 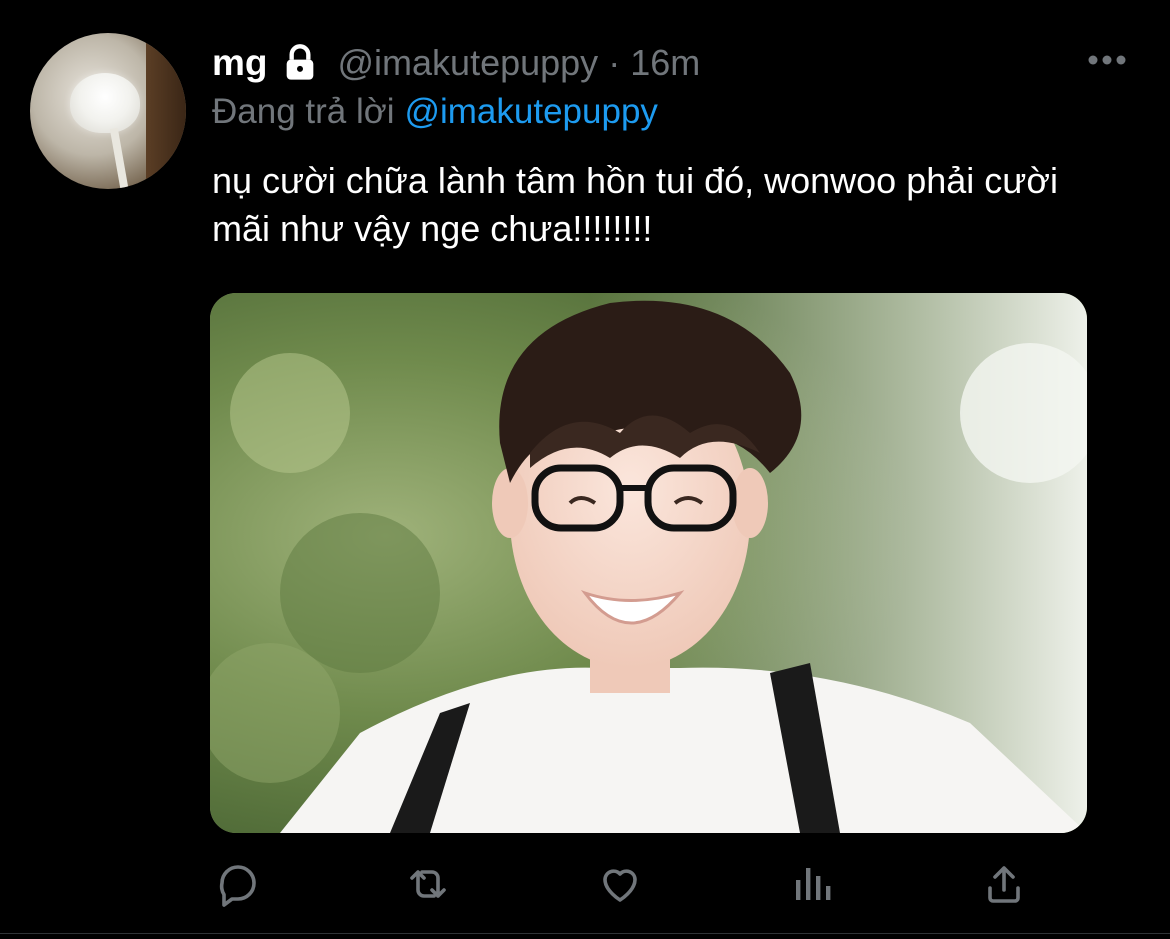 I want to click on heart-icon, so click(x=620, y=884).